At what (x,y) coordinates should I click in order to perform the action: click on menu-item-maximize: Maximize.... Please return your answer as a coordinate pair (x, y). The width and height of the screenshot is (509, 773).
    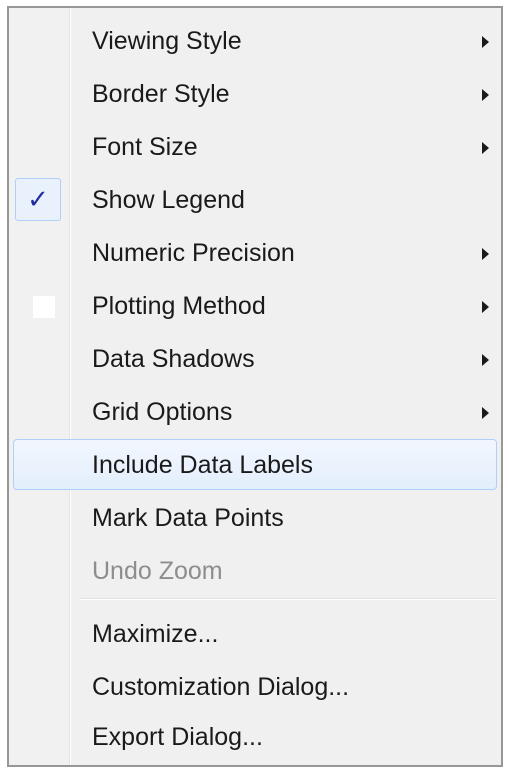
    Looking at the image, I should click on (255, 634).